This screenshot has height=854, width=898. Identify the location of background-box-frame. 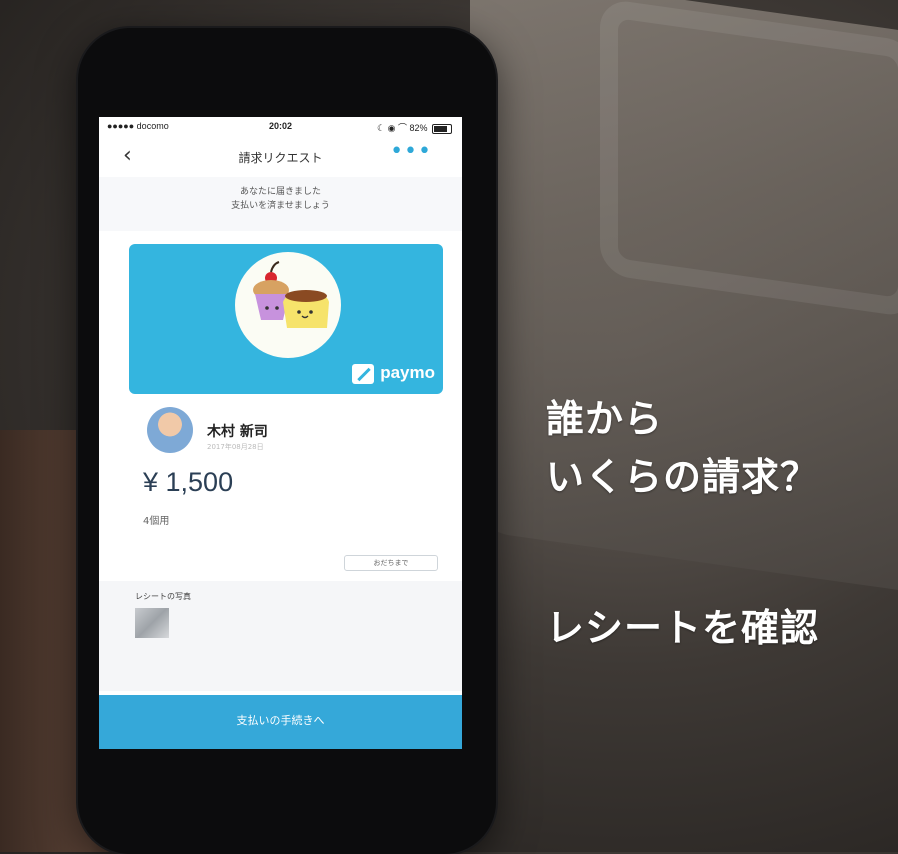
(749, 159).